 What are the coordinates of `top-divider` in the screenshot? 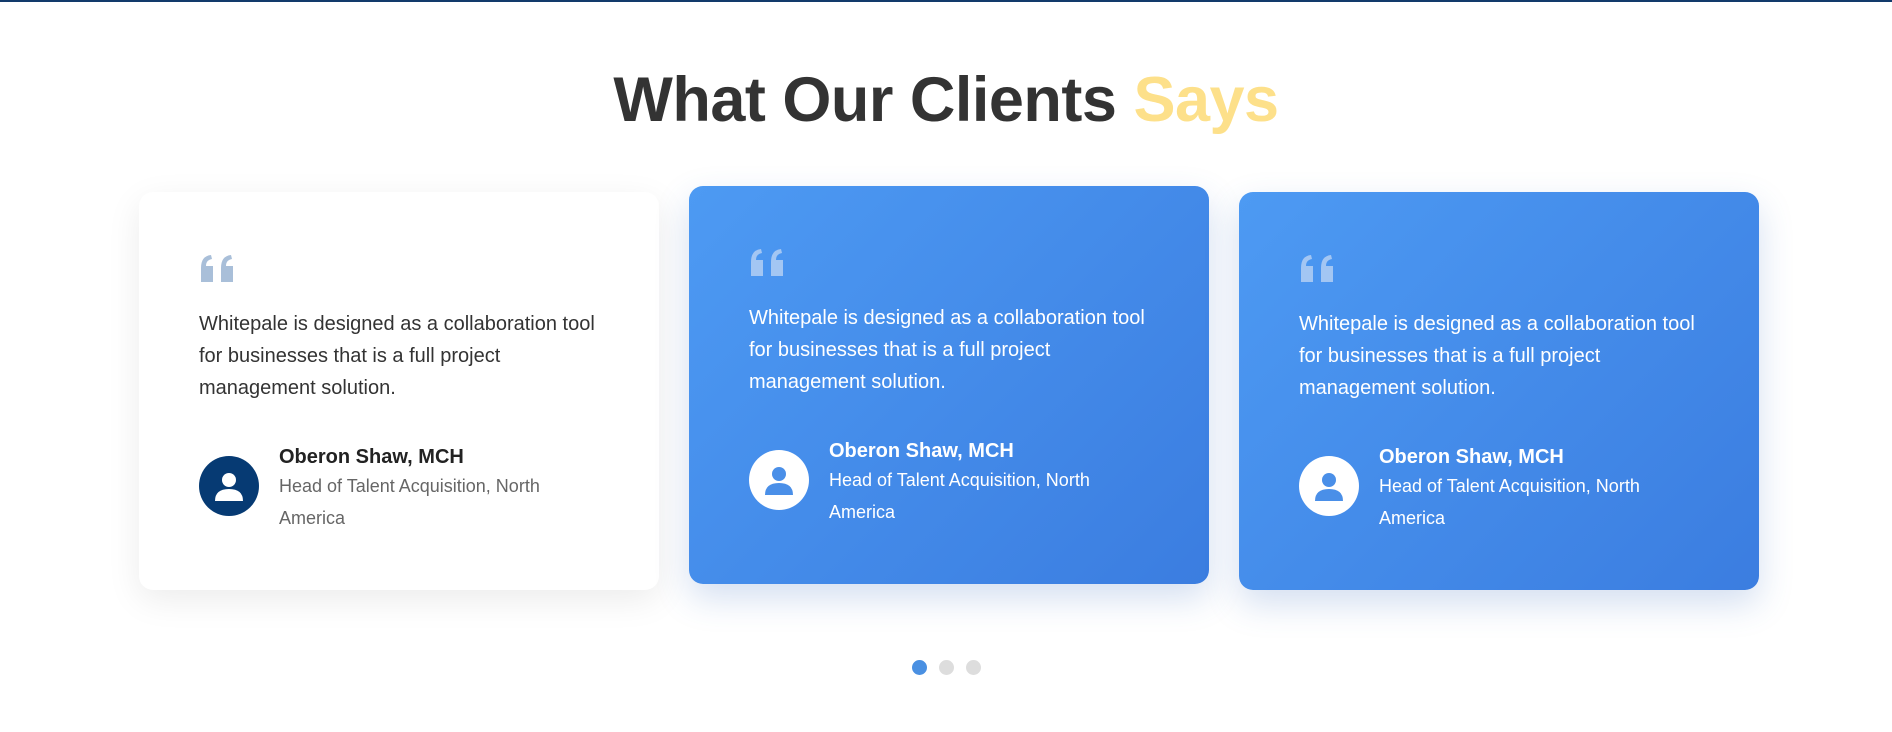 It's located at (946, 1).